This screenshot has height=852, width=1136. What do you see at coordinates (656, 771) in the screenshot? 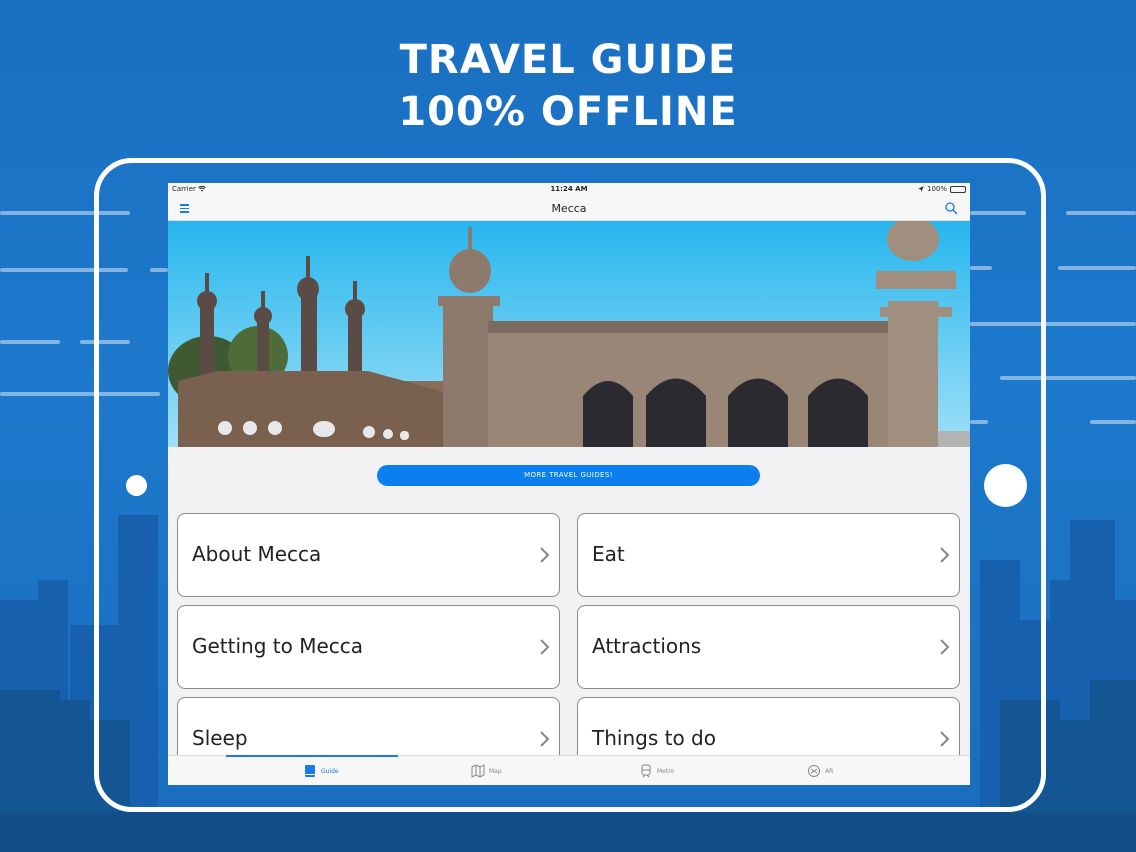
I see `tab-metro: Metro` at bounding box center [656, 771].